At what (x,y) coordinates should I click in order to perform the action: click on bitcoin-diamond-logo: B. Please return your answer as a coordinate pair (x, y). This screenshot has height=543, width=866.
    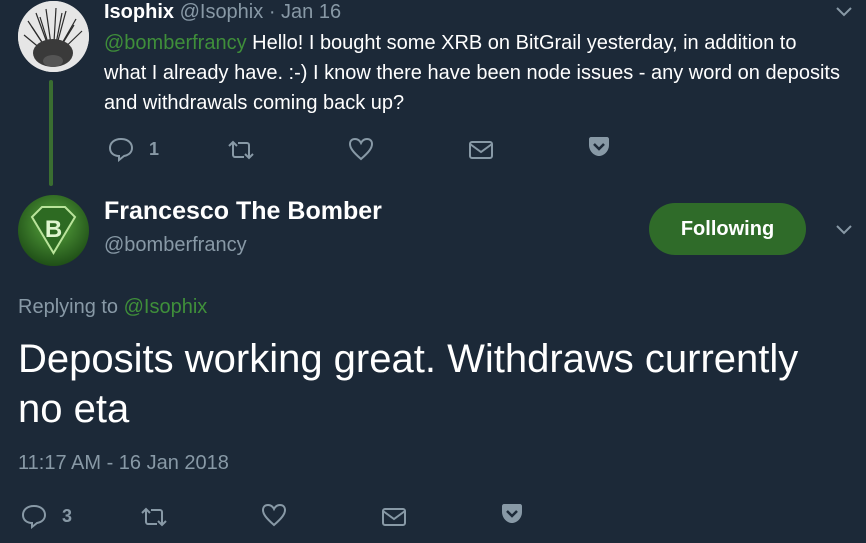
    Looking at the image, I should click on (53, 230).